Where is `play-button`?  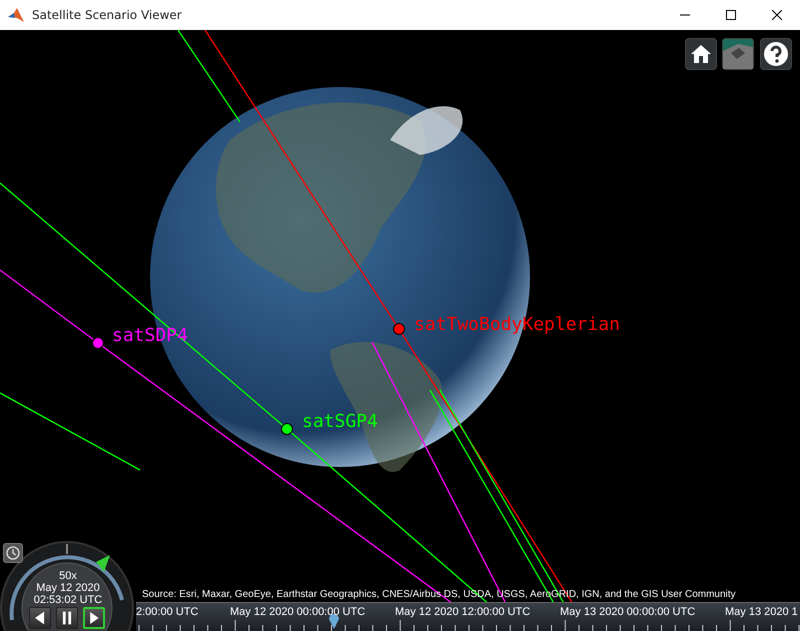
play-button is located at coordinates (94, 618).